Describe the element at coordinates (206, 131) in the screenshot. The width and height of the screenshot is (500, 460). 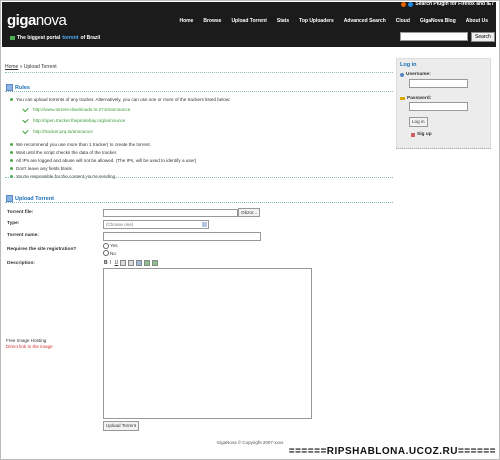
I see `tracker-item: http://tracker.prq.to/announce` at that location.